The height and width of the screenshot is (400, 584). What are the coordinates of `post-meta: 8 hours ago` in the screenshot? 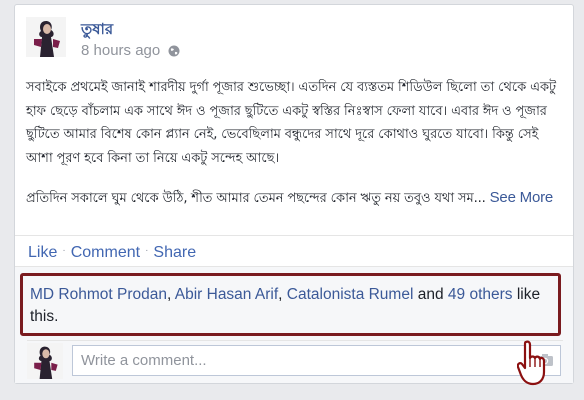 It's located at (130, 50).